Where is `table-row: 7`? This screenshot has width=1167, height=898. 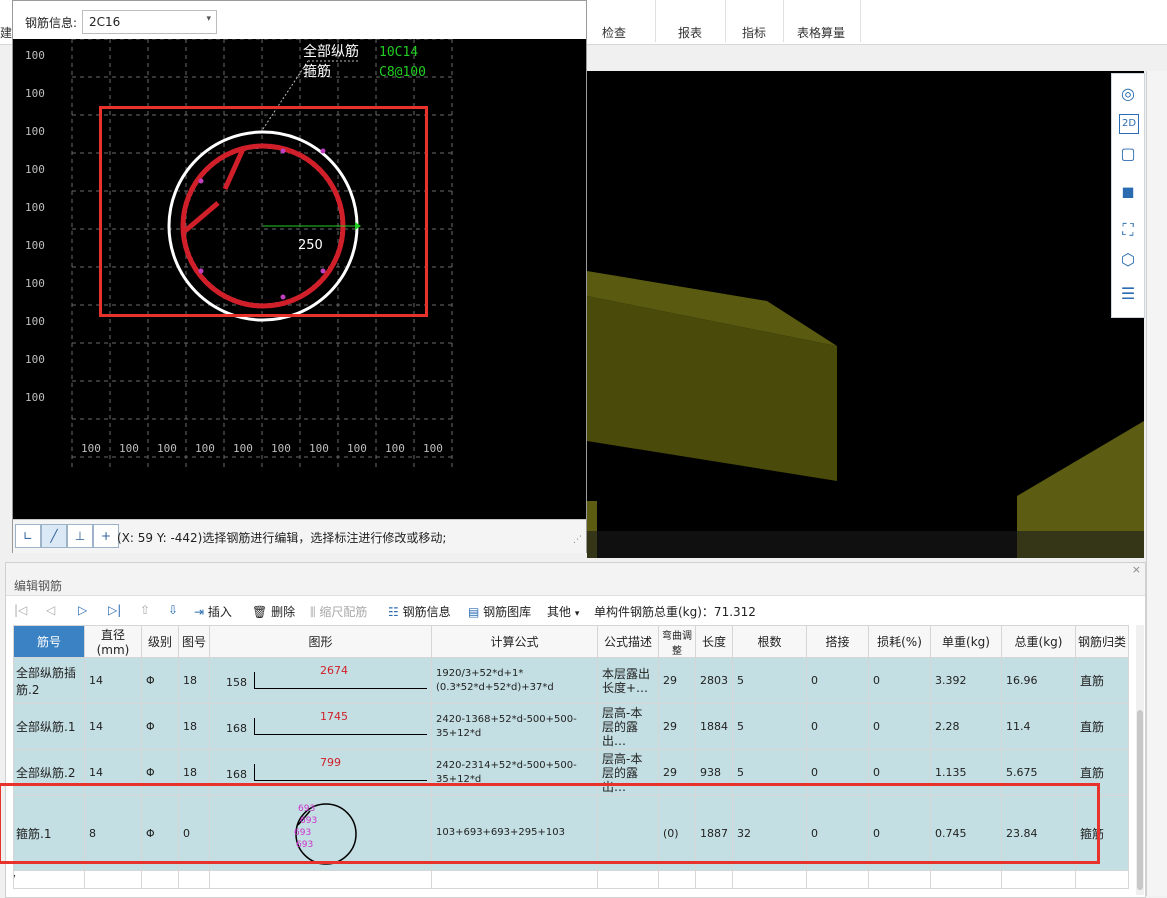 table-row: 7 is located at coordinates (571, 879).